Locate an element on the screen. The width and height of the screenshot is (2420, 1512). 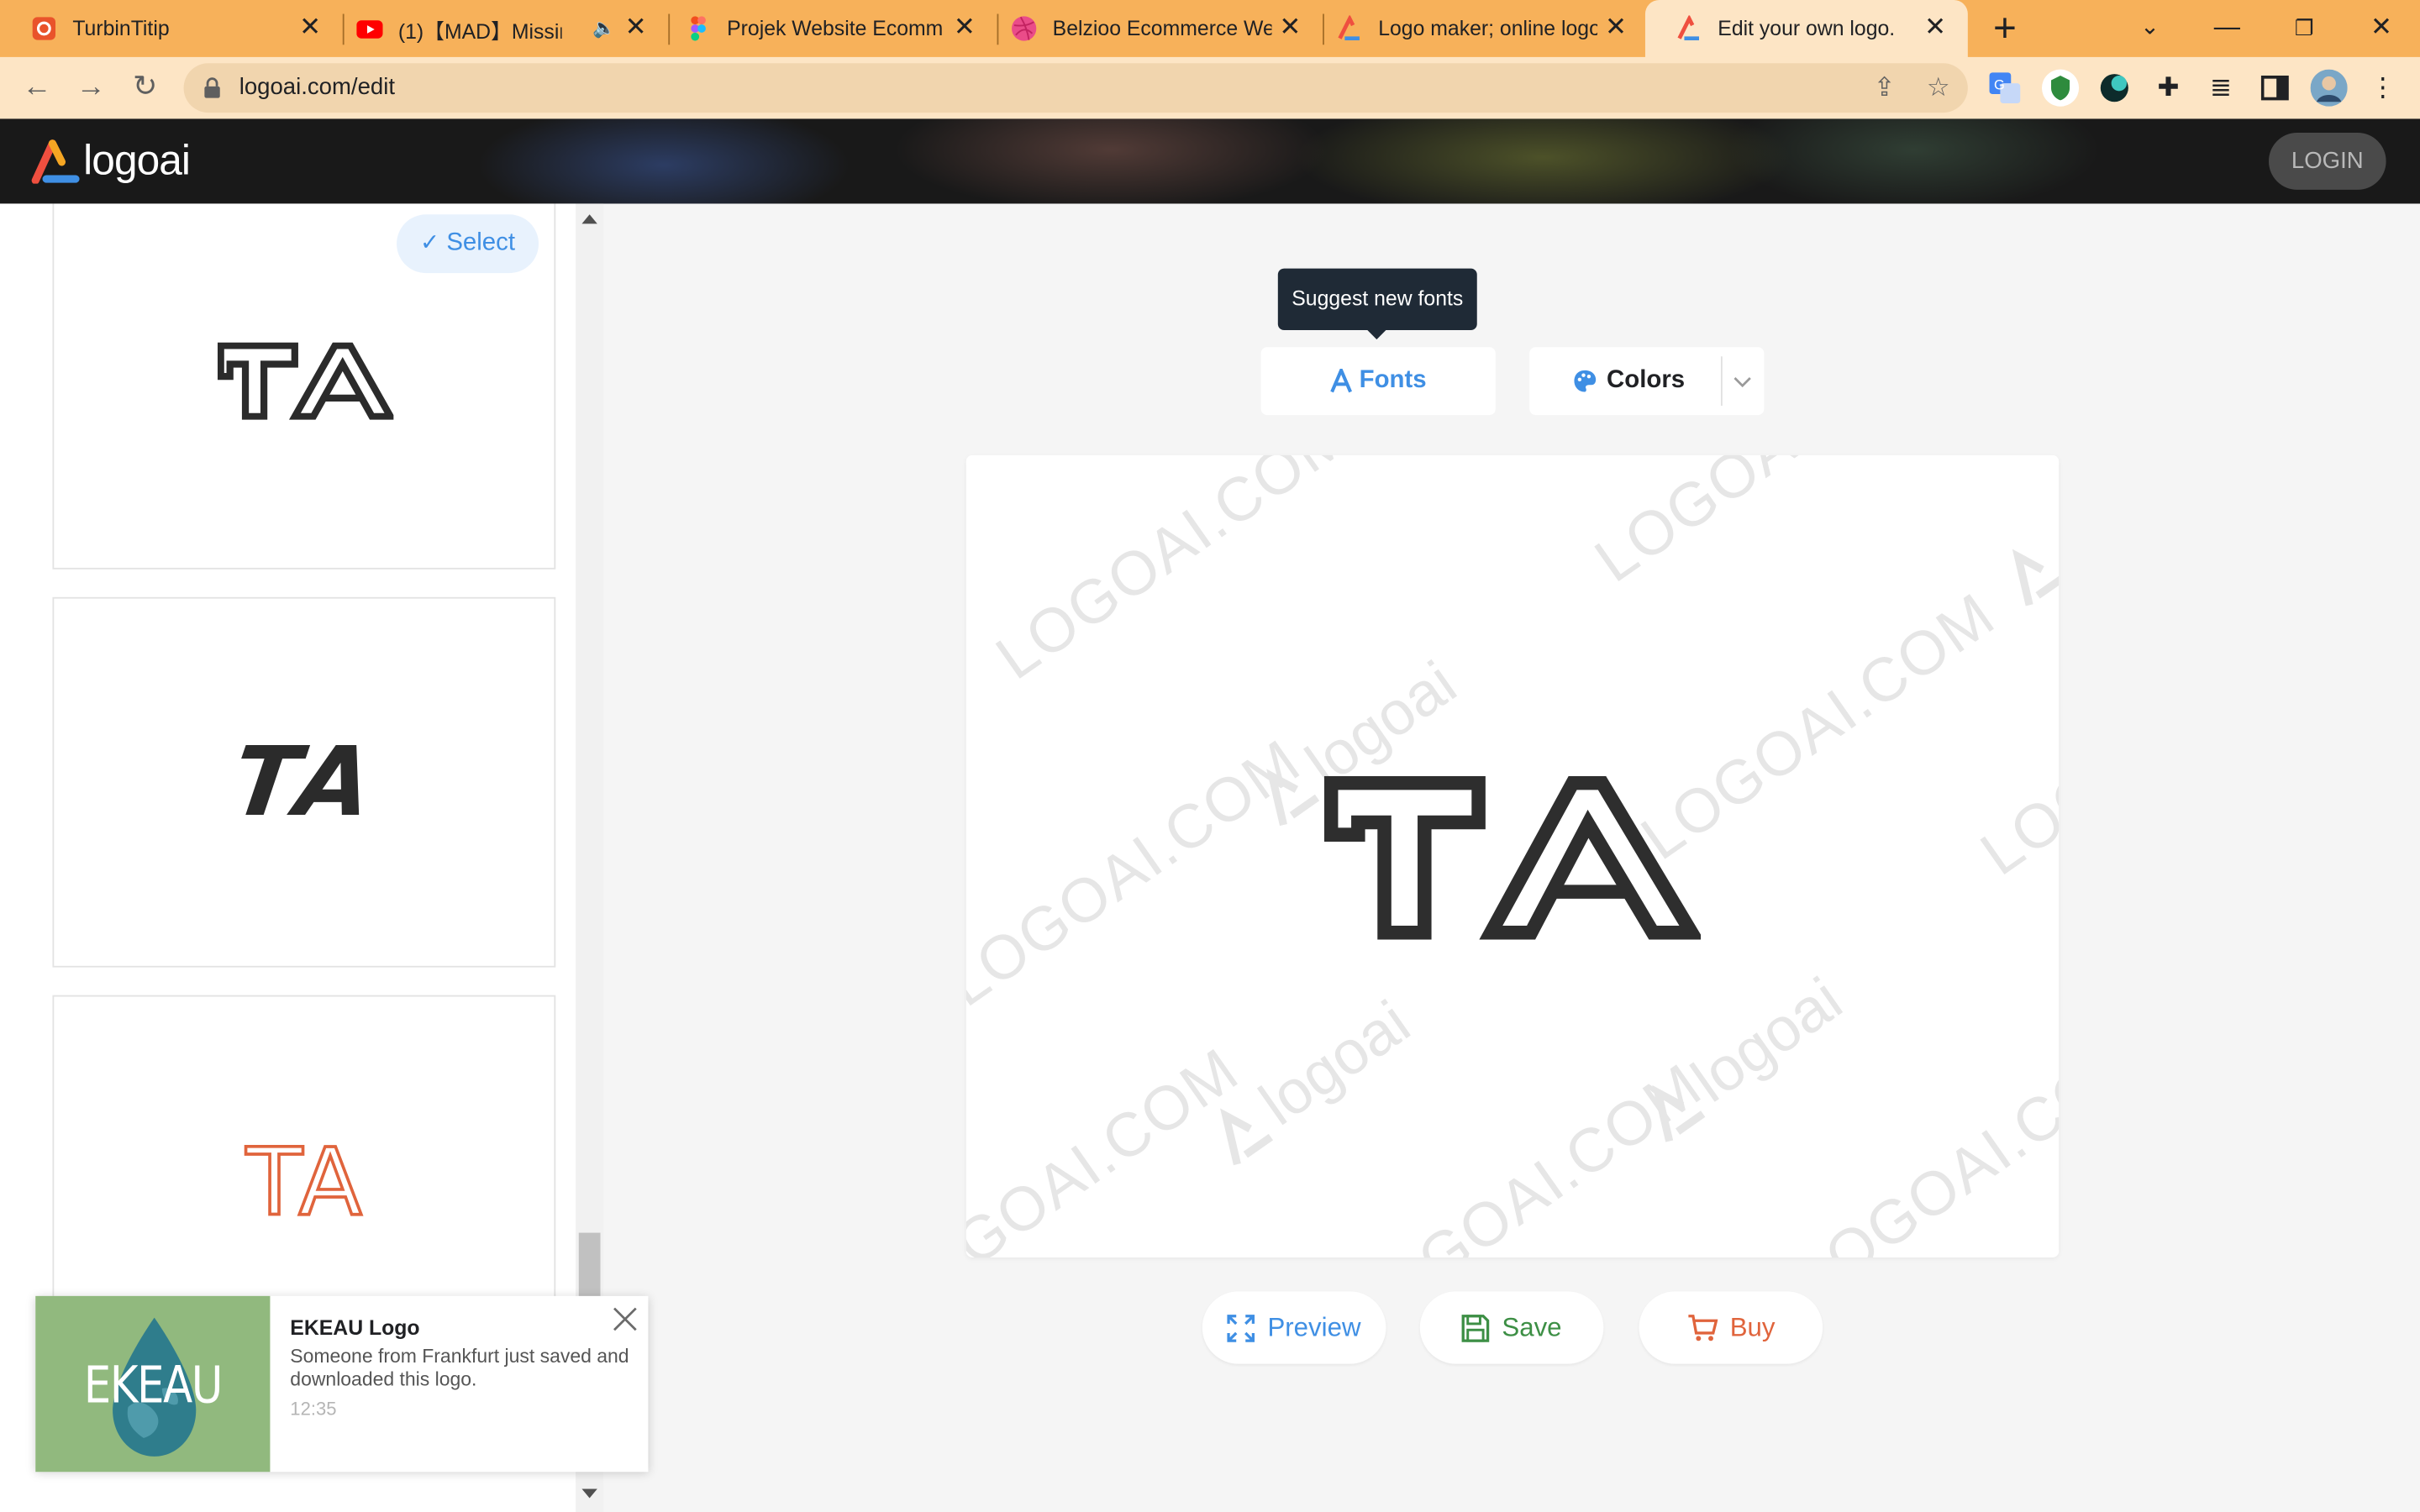
ekeau-logo-thumbnail: EKEAU is located at coordinates (153, 1384).